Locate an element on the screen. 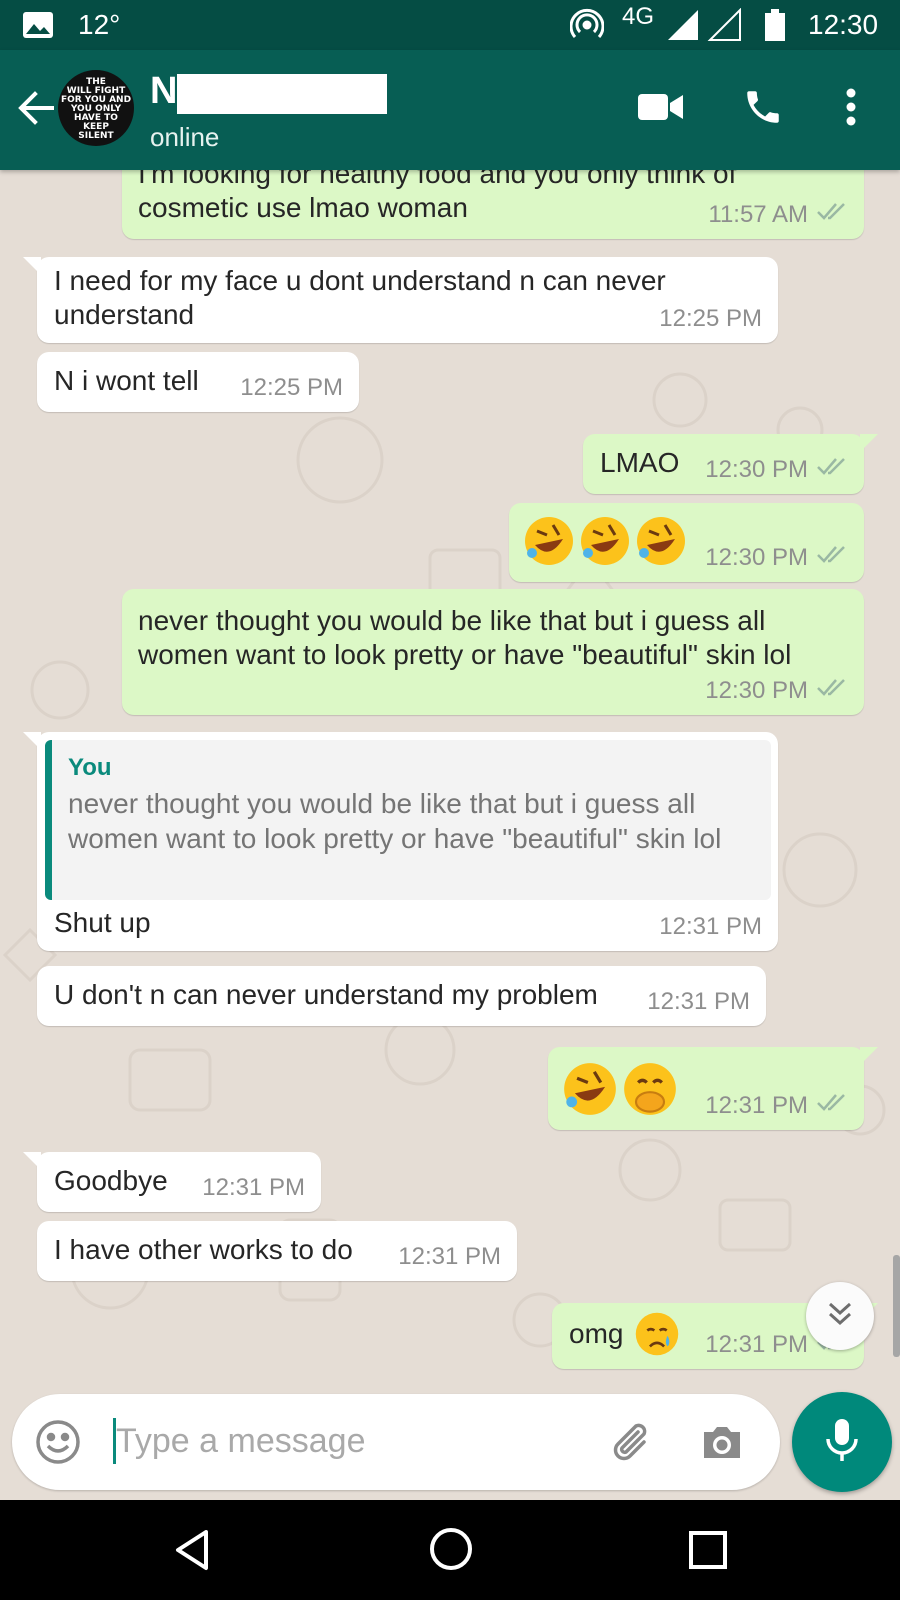 This screenshot has height=1600, width=900. message-bubble-in: N i wont tell 12:25 PM is located at coordinates (198, 382).